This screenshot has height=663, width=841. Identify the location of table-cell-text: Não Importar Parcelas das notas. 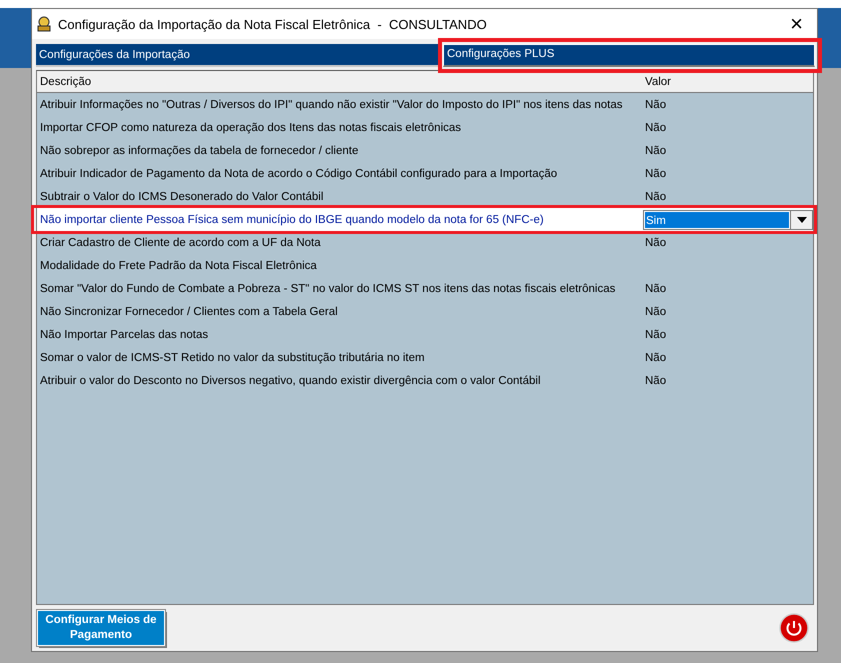
(124, 334).